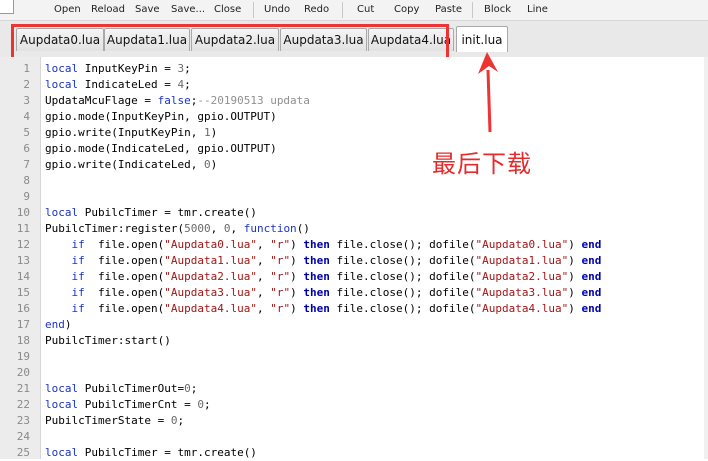 The image size is (708, 461). Describe the element at coordinates (23, 404) in the screenshot. I see `line-number: 22` at that location.